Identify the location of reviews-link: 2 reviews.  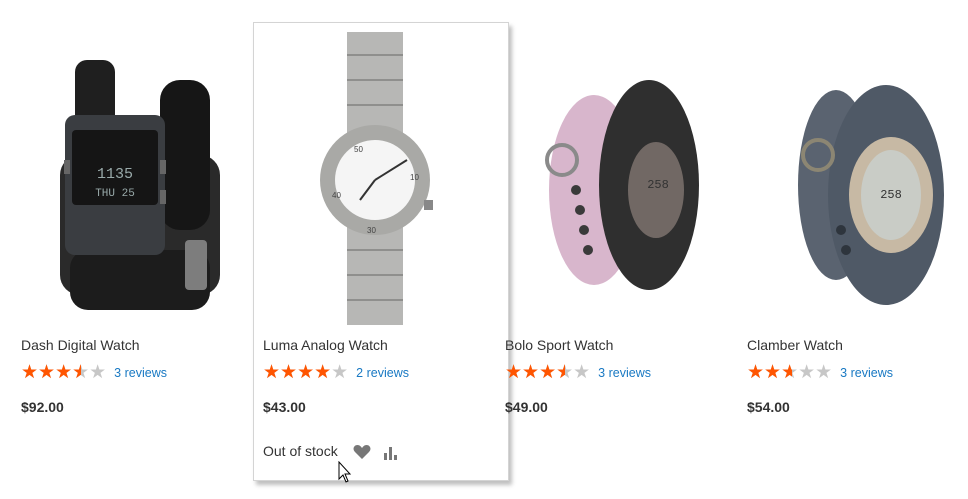
(382, 373).